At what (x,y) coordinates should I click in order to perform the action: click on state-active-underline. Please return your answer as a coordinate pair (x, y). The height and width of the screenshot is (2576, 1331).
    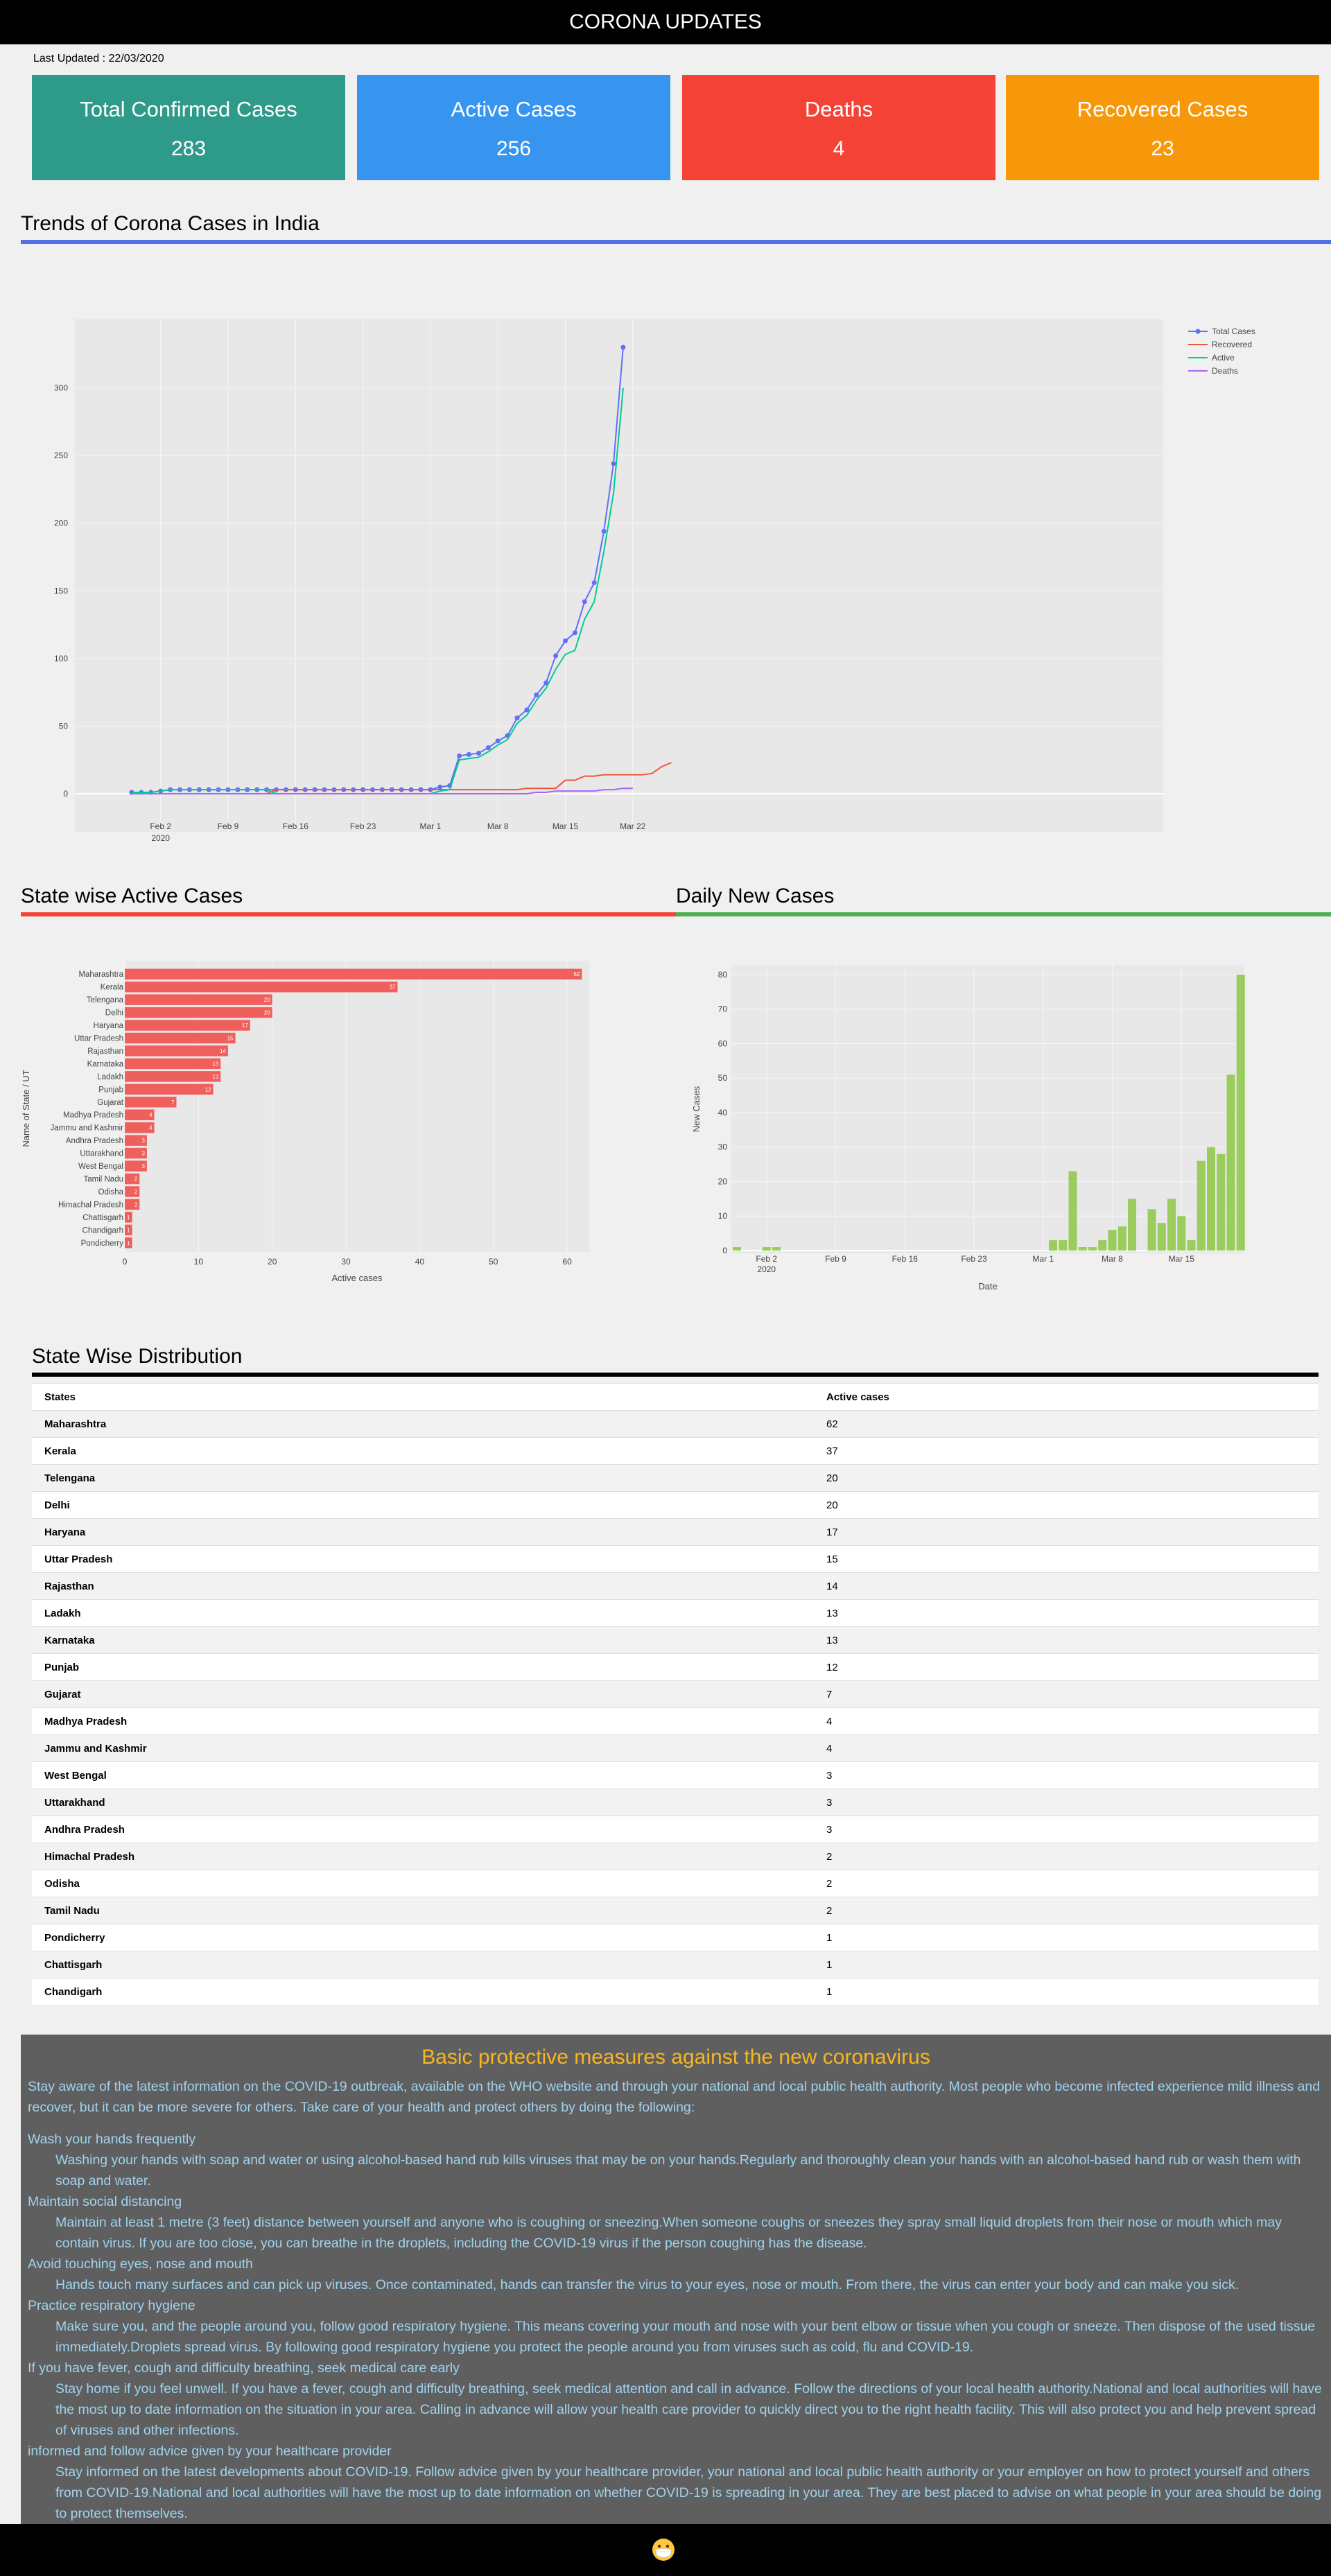
    Looking at the image, I should click on (348, 914).